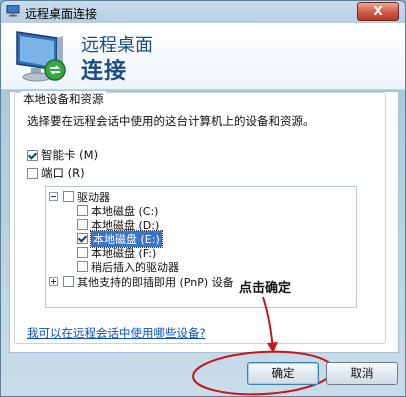  I want to click on ports-option: 端口 (R), so click(56, 173).